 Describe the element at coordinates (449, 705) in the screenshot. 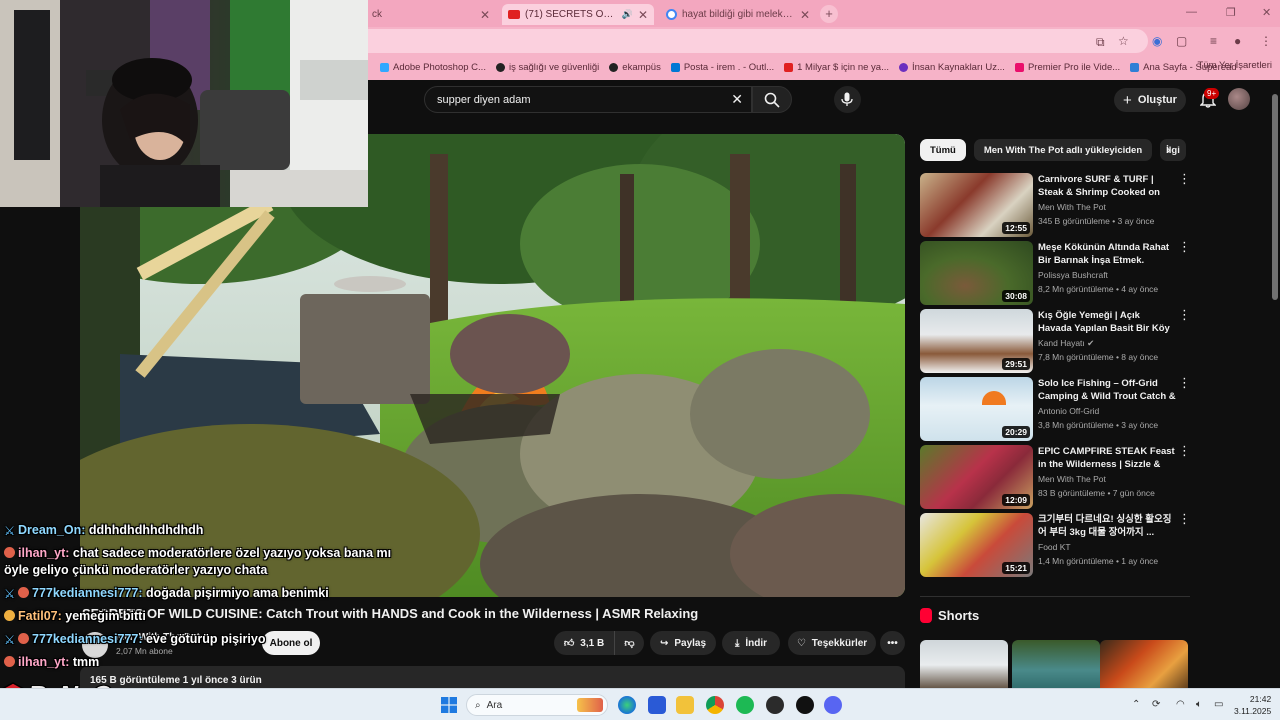

I see `windows-start-icon` at that location.